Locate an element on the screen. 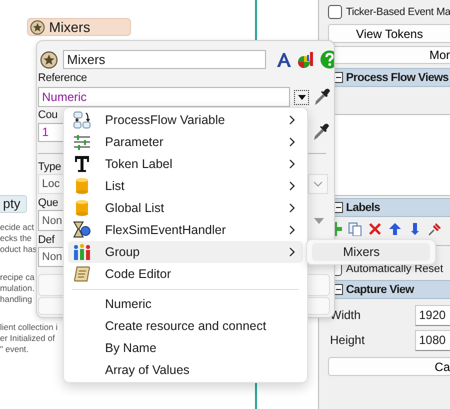 Image resolution: width=450 pixels, height=409 pixels. menu-item: Group is located at coordinates (185, 252).